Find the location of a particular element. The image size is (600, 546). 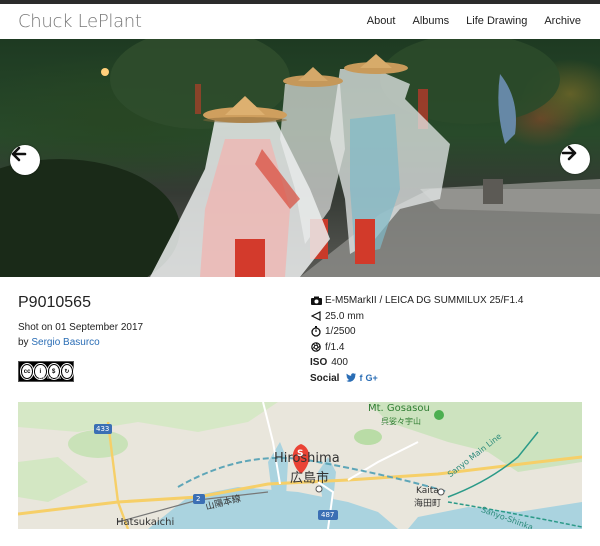

next-photo-button is located at coordinates (575, 159).